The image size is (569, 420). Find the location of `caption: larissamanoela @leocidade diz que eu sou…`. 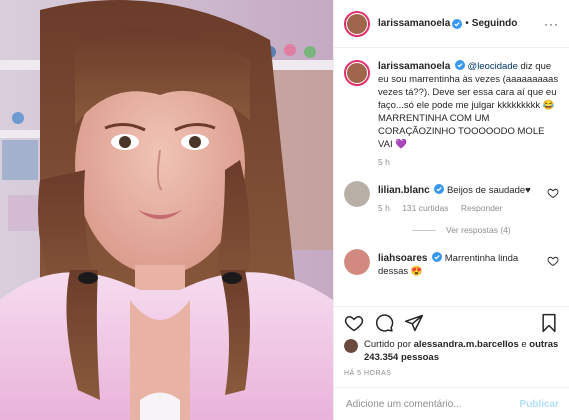

caption: larissamanoela @leocidade diz que eu sou… is located at coordinates (451, 113).